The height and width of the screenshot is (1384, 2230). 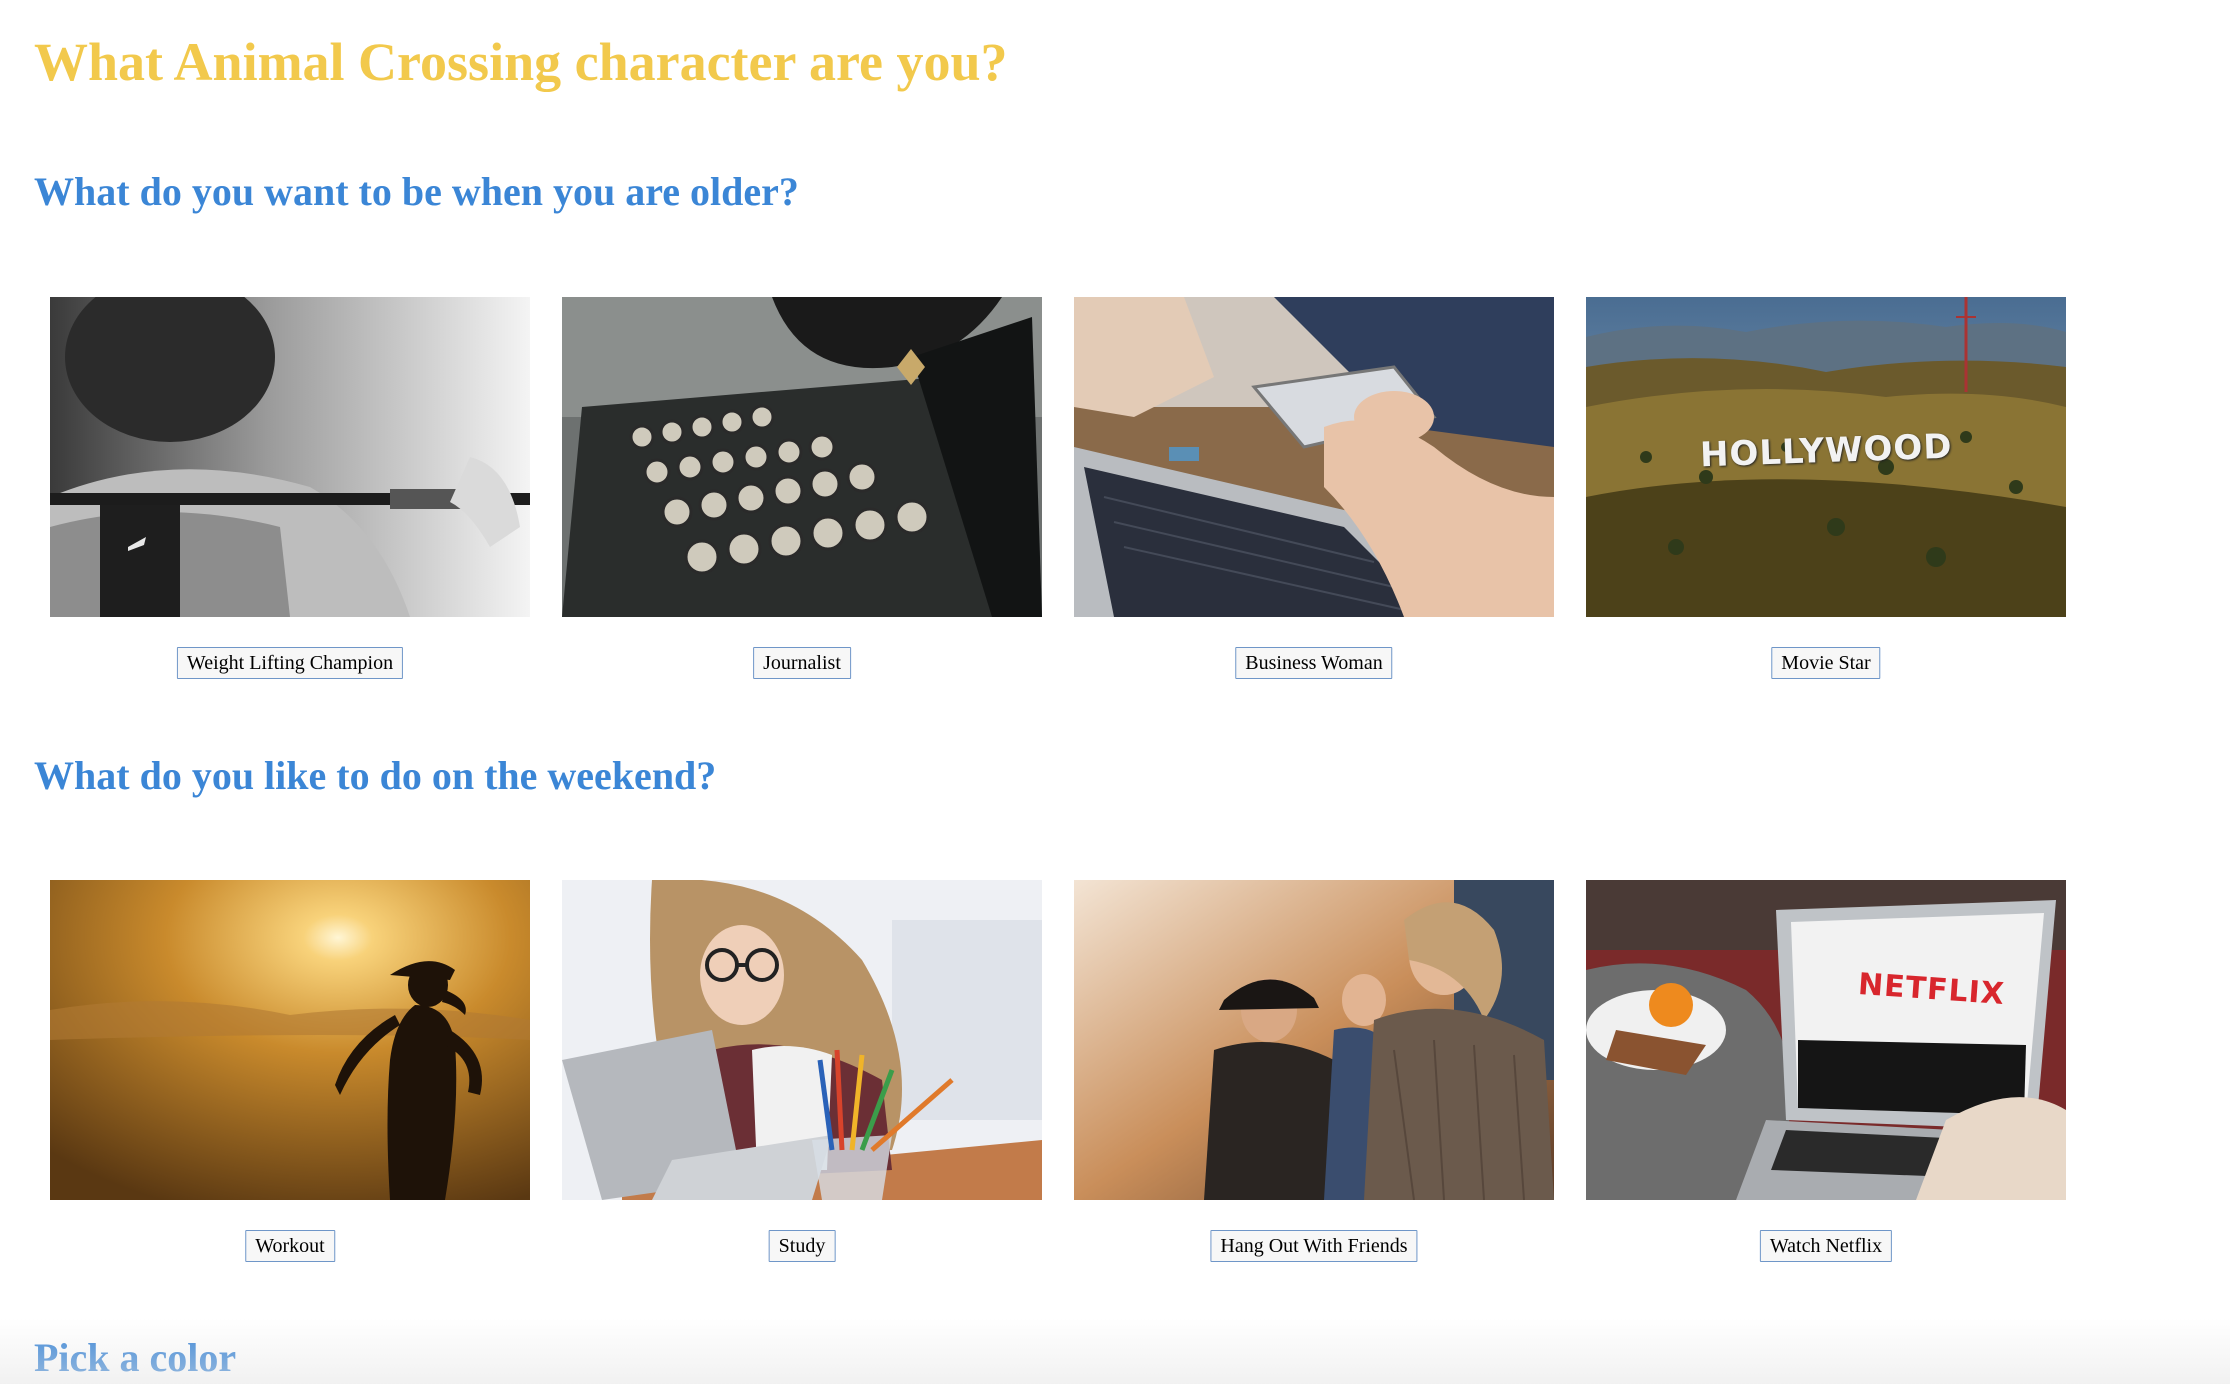 I want to click on student-laptop-photo, so click(x=802, y=1040).